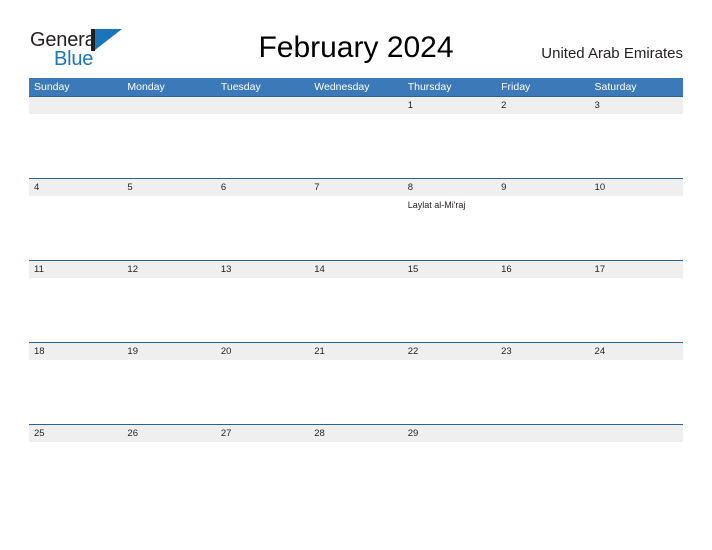 This screenshot has width=712, height=550. What do you see at coordinates (449, 187) in the screenshot?
I see `date-number: 8` at bounding box center [449, 187].